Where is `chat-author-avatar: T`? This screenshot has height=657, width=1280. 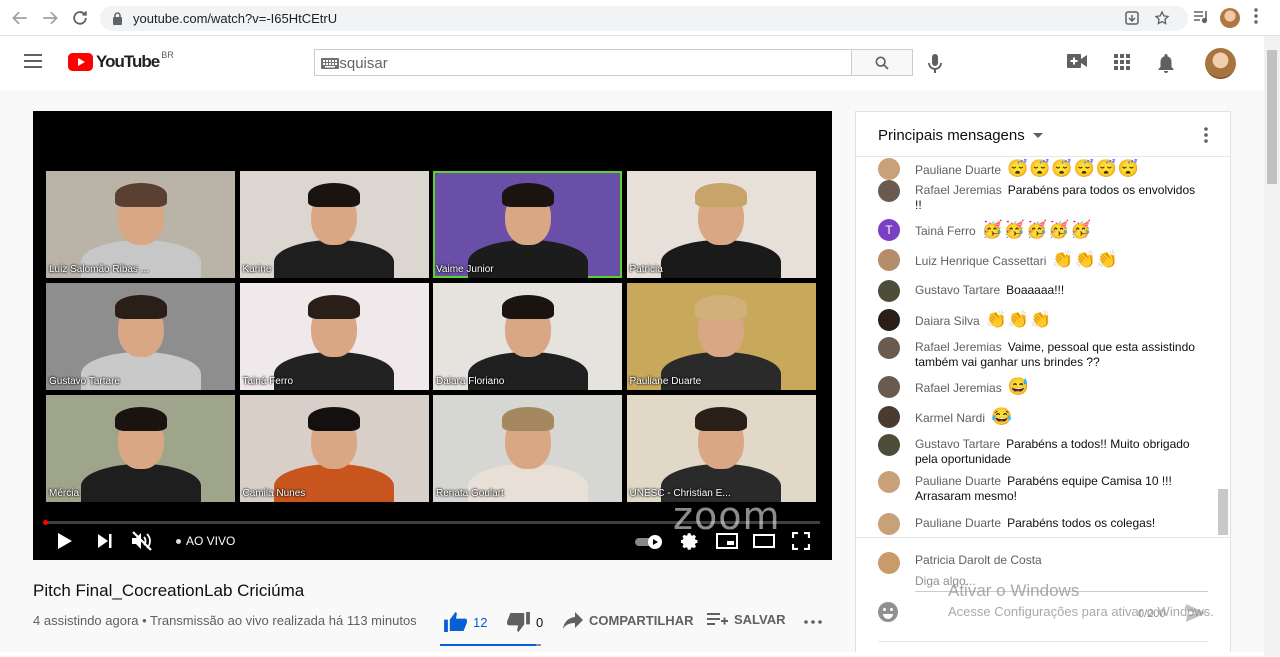 chat-author-avatar: T is located at coordinates (889, 230).